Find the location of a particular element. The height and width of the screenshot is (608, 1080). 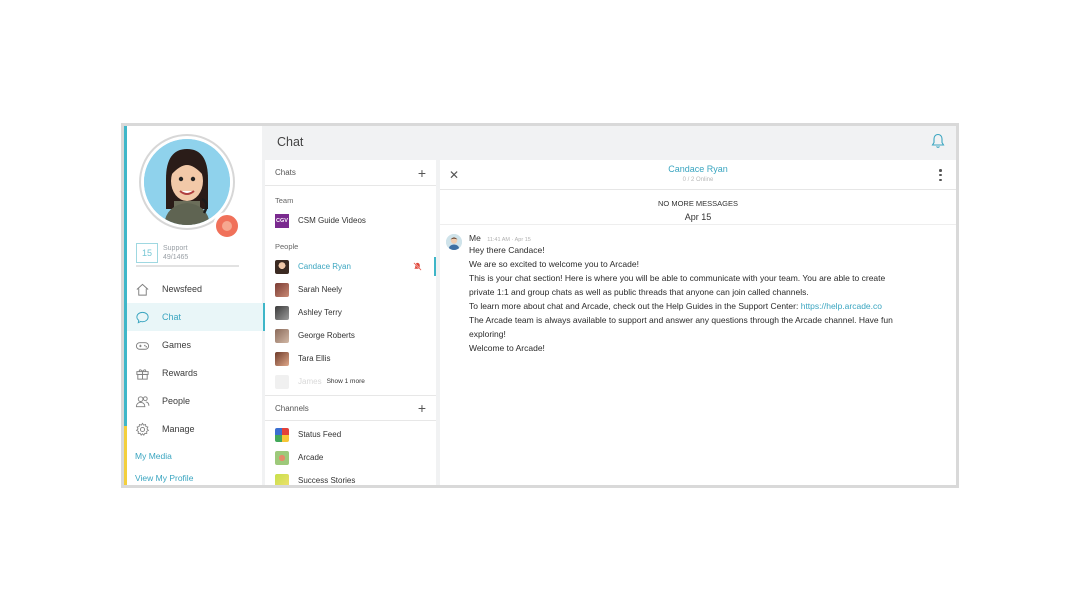

conversation-title: Candace Ryan is located at coordinates (698, 169).